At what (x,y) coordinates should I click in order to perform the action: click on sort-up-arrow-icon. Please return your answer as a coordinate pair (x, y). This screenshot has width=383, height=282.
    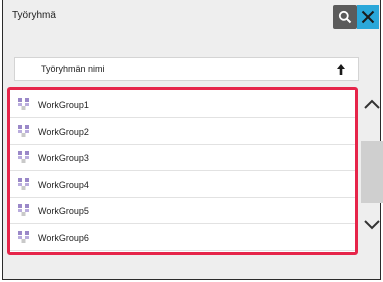
    Looking at the image, I should click on (341, 69).